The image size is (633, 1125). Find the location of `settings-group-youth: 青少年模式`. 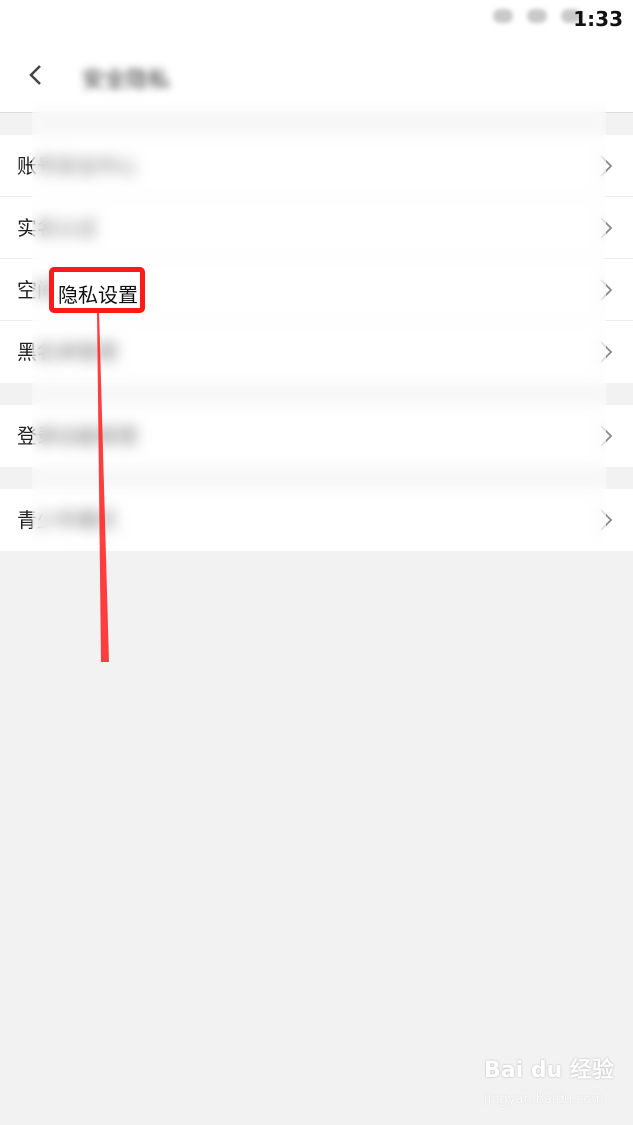

settings-group-youth: 青少年模式 is located at coordinates (316, 520).